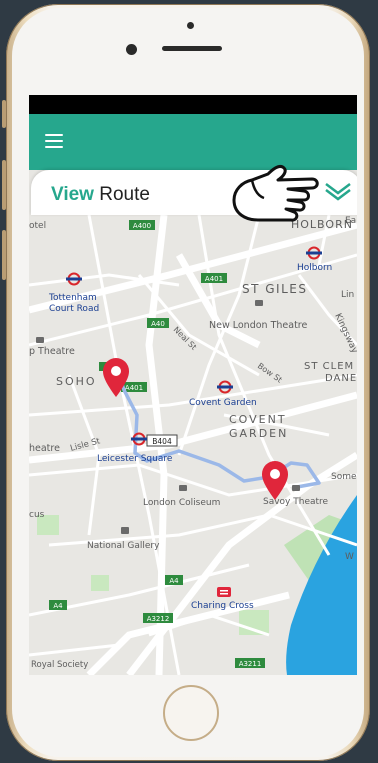  I want to click on road-label-a4-2: A4, so click(58, 606).